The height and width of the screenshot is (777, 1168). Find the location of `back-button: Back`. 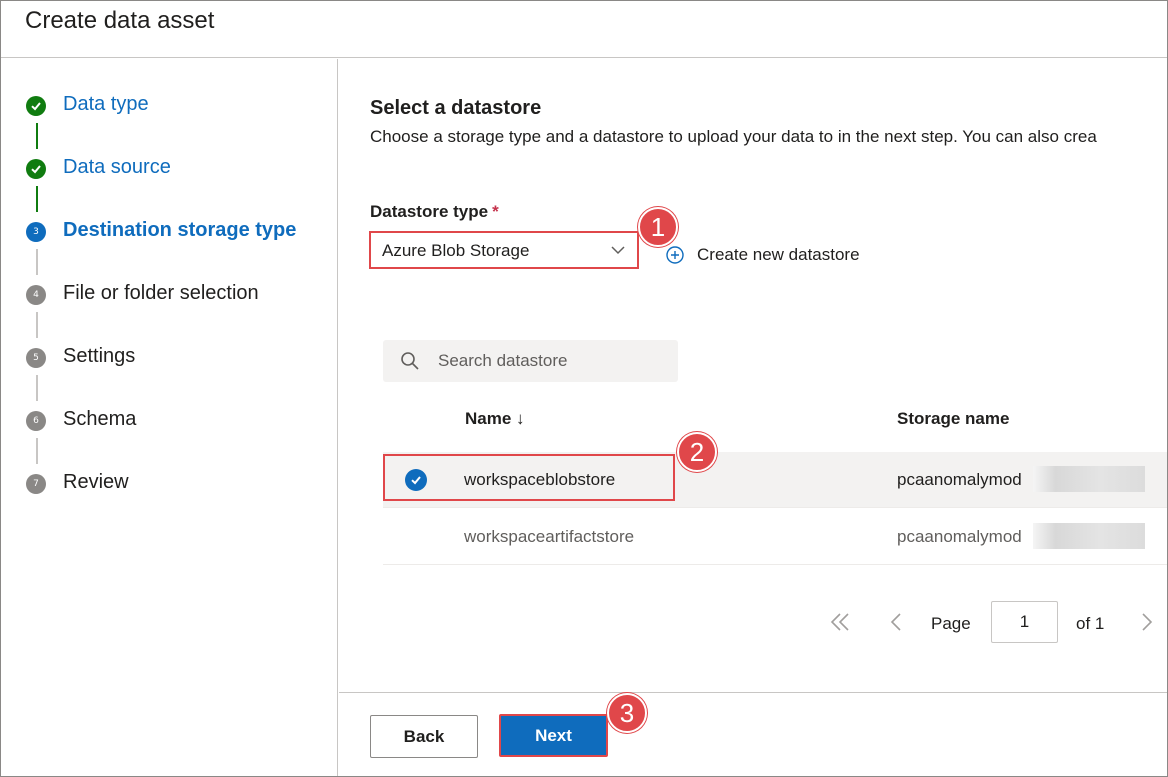

back-button: Back is located at coordinates (424, 736).